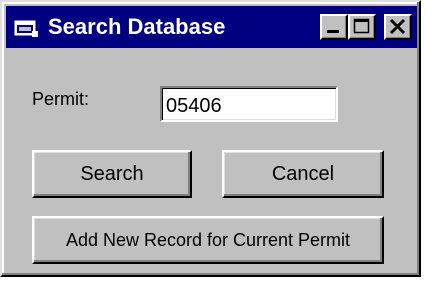  I want to click on minimize-button, so click(334, 27).